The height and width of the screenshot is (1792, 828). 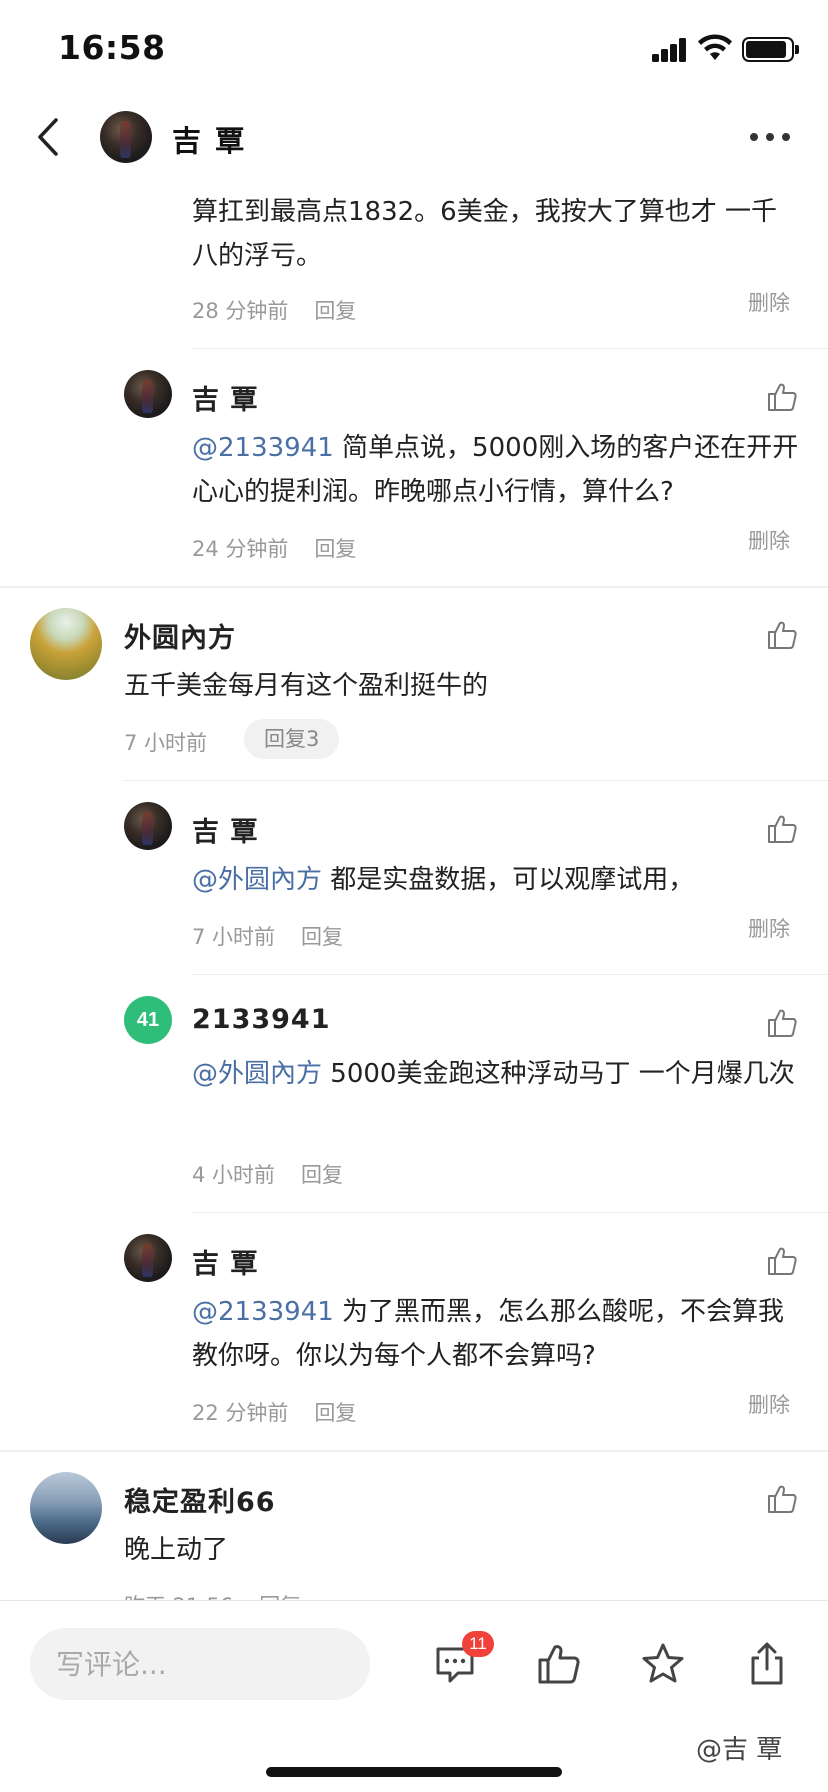 What do you see at coordinates (443, 880) in the screenshot?
I see `reply-text: @外圆內方 都是实盘数据，可以观摩试用，` at bounding box center [443, 880].